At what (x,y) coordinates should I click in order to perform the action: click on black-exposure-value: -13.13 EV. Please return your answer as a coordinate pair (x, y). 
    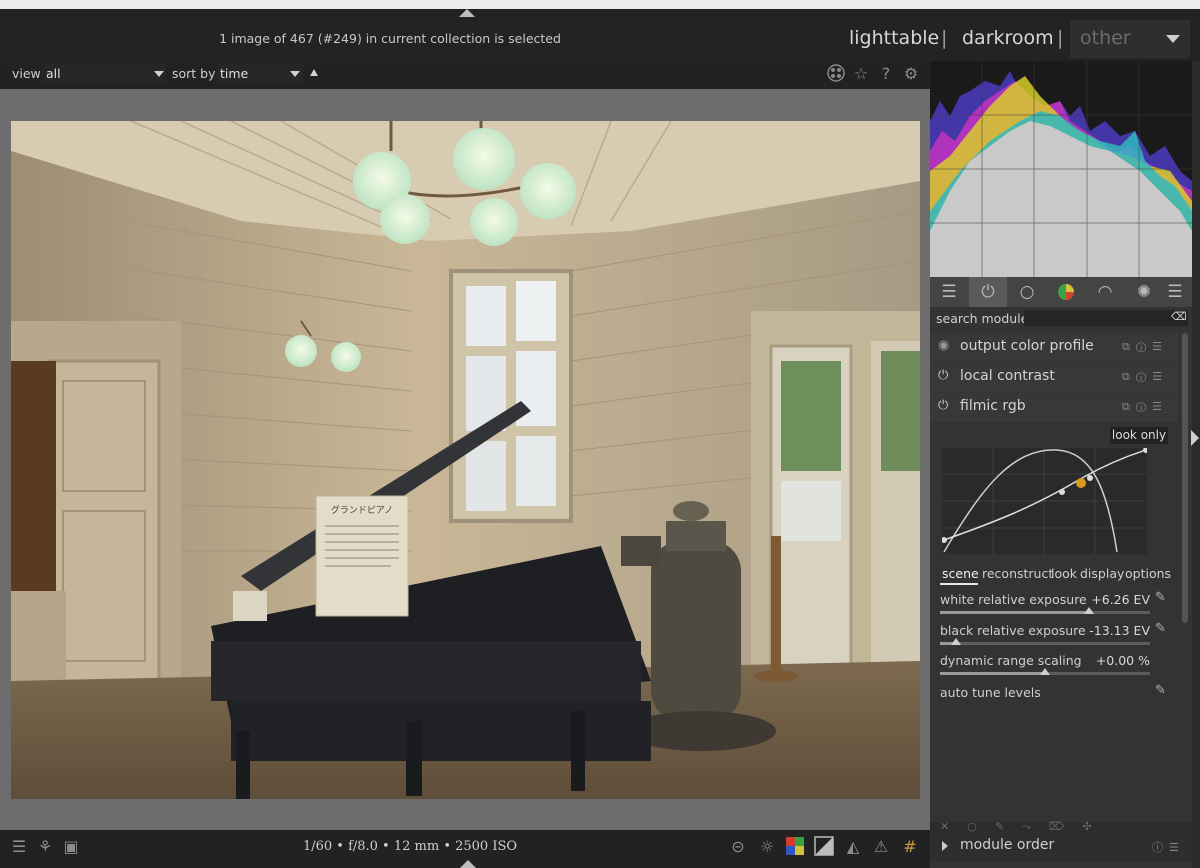
    Looking at the image, I should click on (1115, 630).